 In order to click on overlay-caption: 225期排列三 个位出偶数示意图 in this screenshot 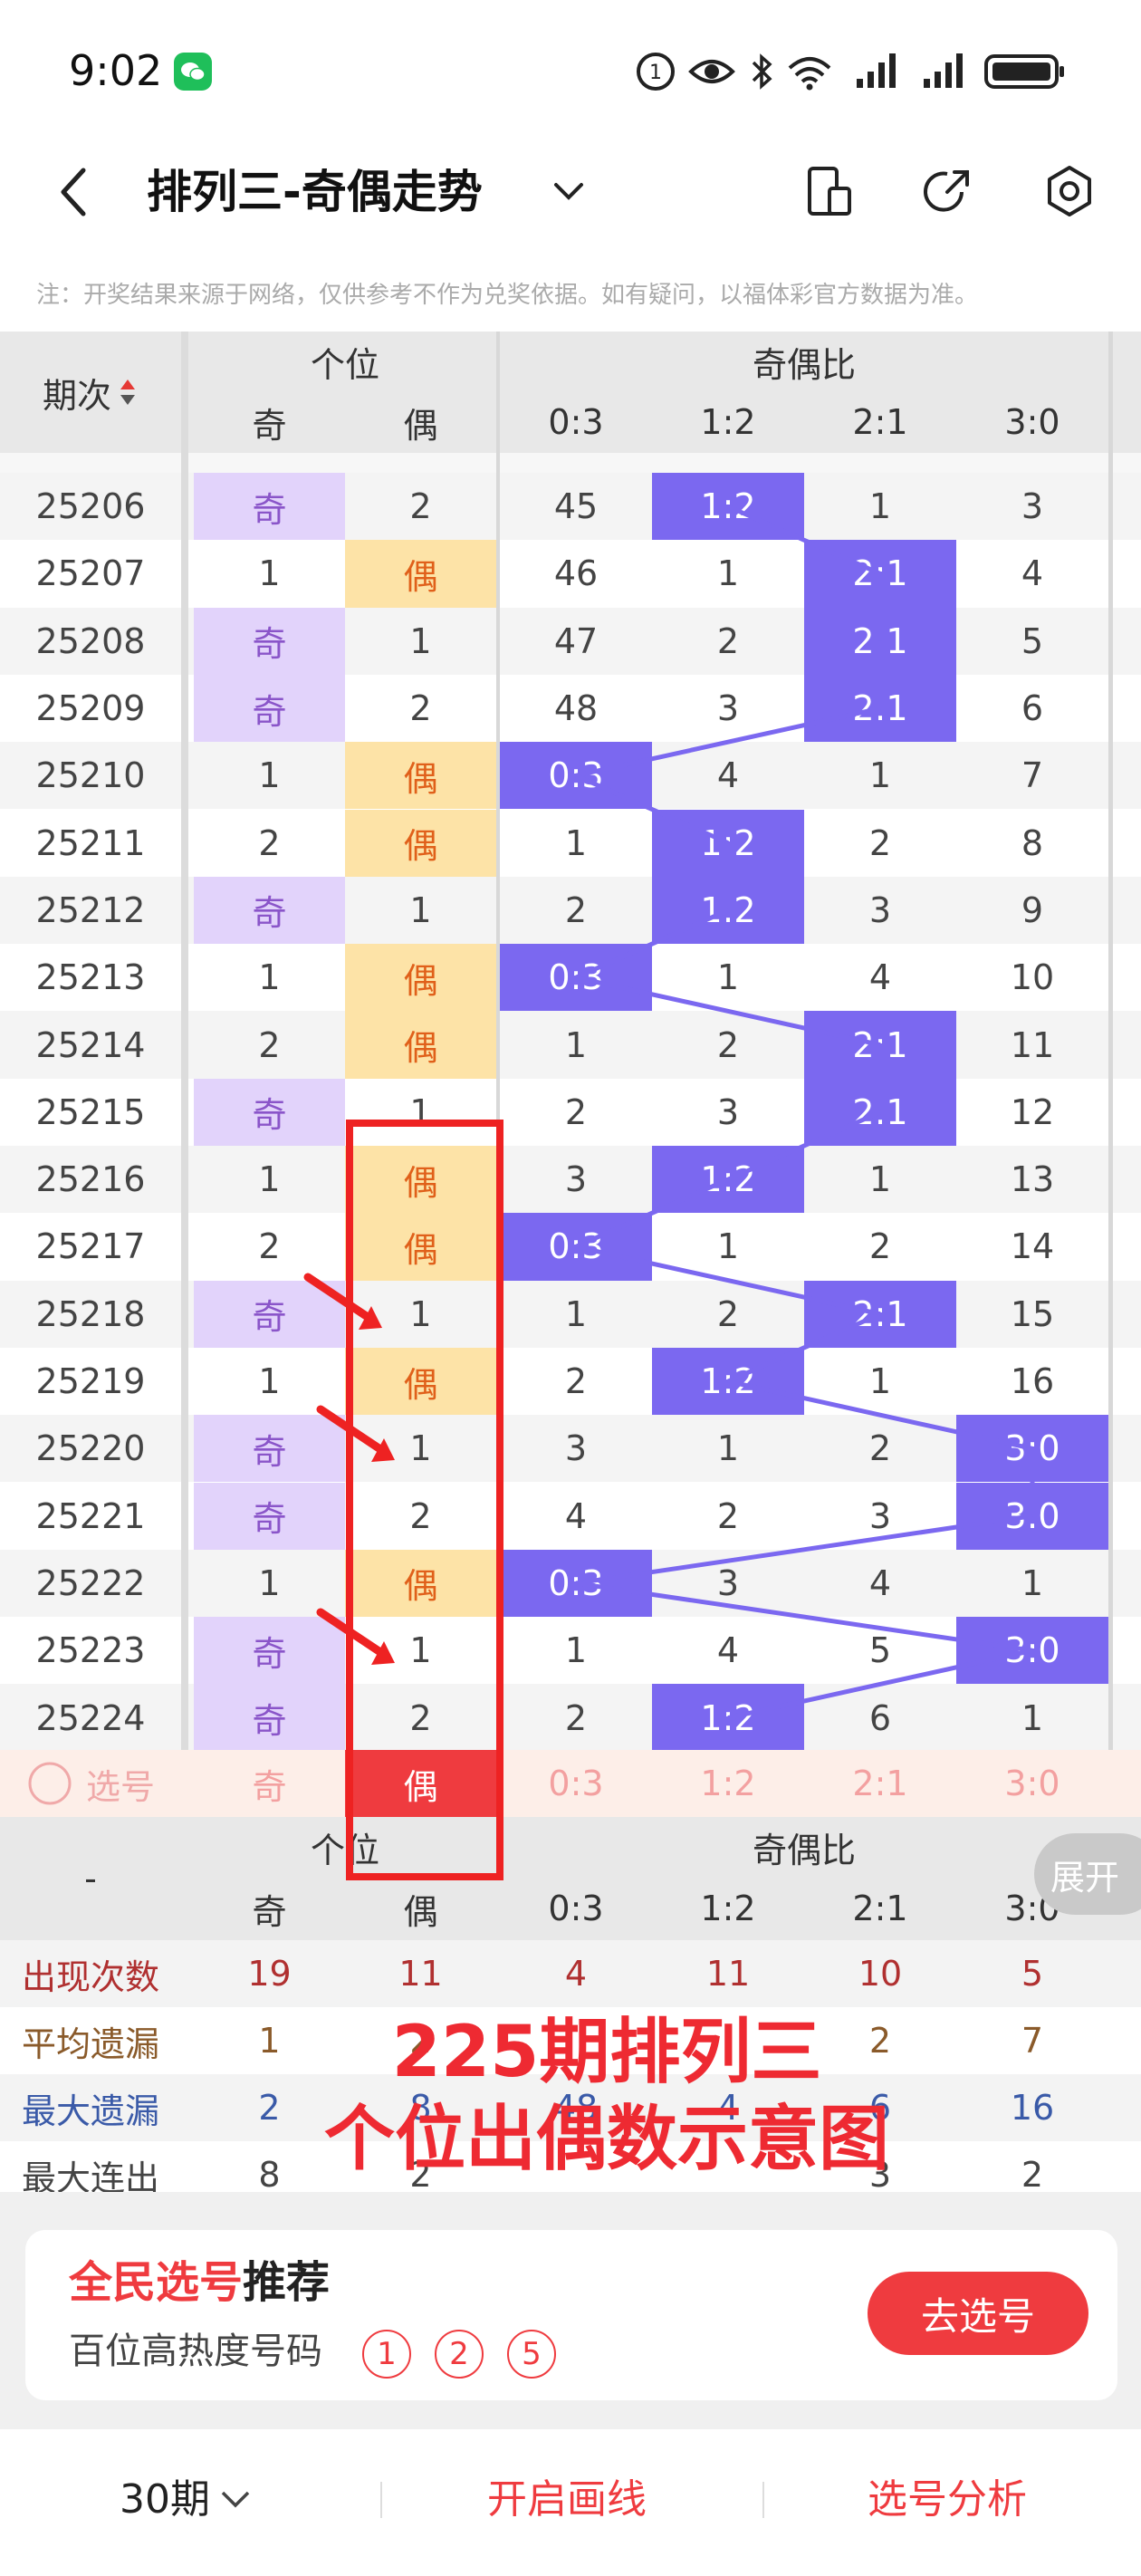, I will do `click(607, 2096)`.